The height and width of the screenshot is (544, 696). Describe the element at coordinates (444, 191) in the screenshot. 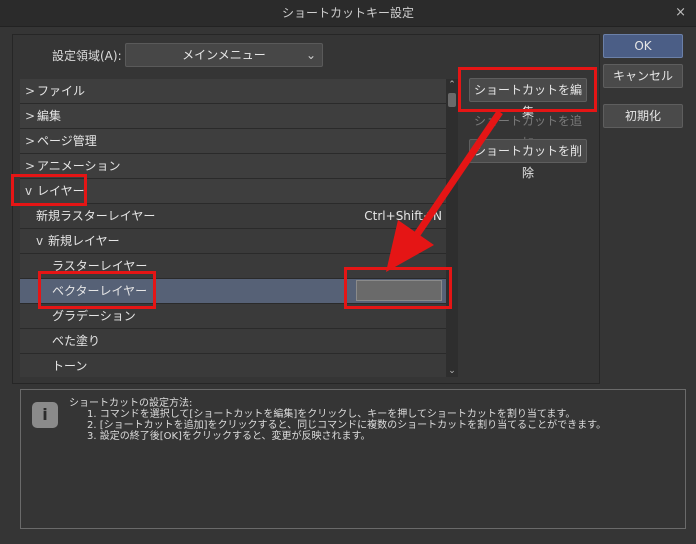

I see `red-arrow-icon` at that location.